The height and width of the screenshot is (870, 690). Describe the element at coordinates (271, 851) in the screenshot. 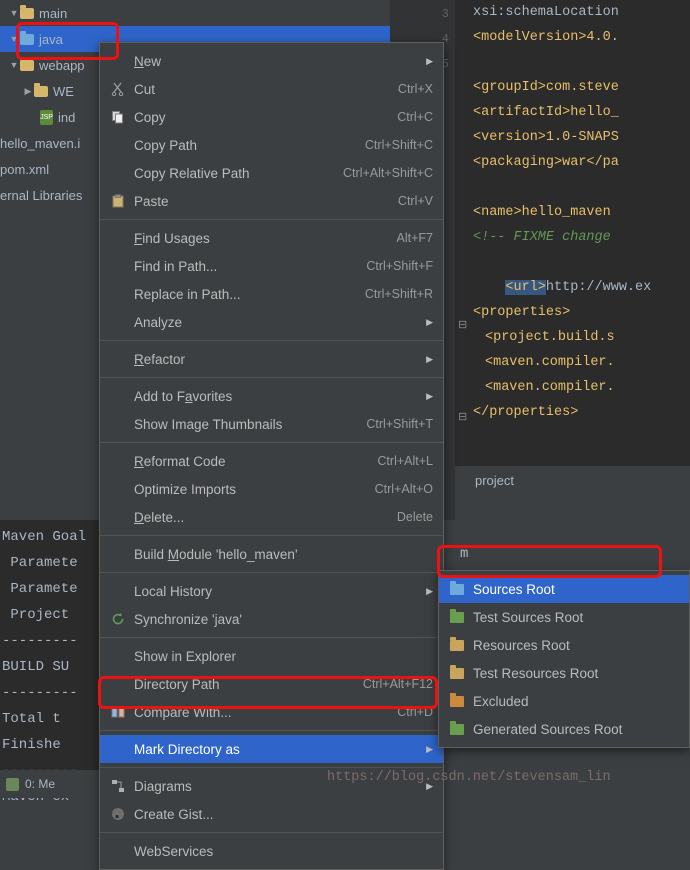

I see `menu-item-webservices: WebServices` at that location.